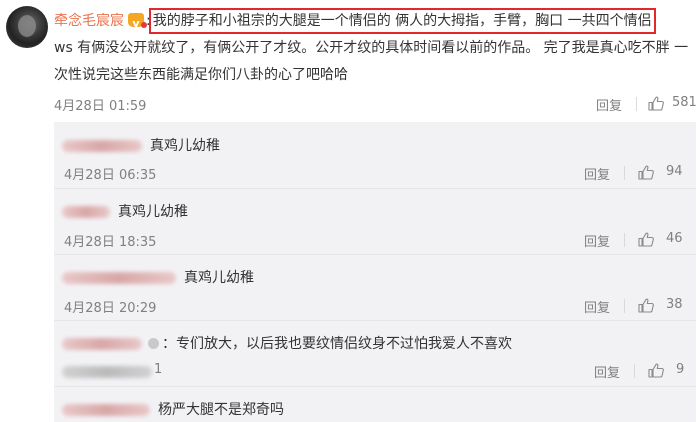 The height and width of the screenshot is (422, 700). I want to click on like-count: 581, so click(684, 102).